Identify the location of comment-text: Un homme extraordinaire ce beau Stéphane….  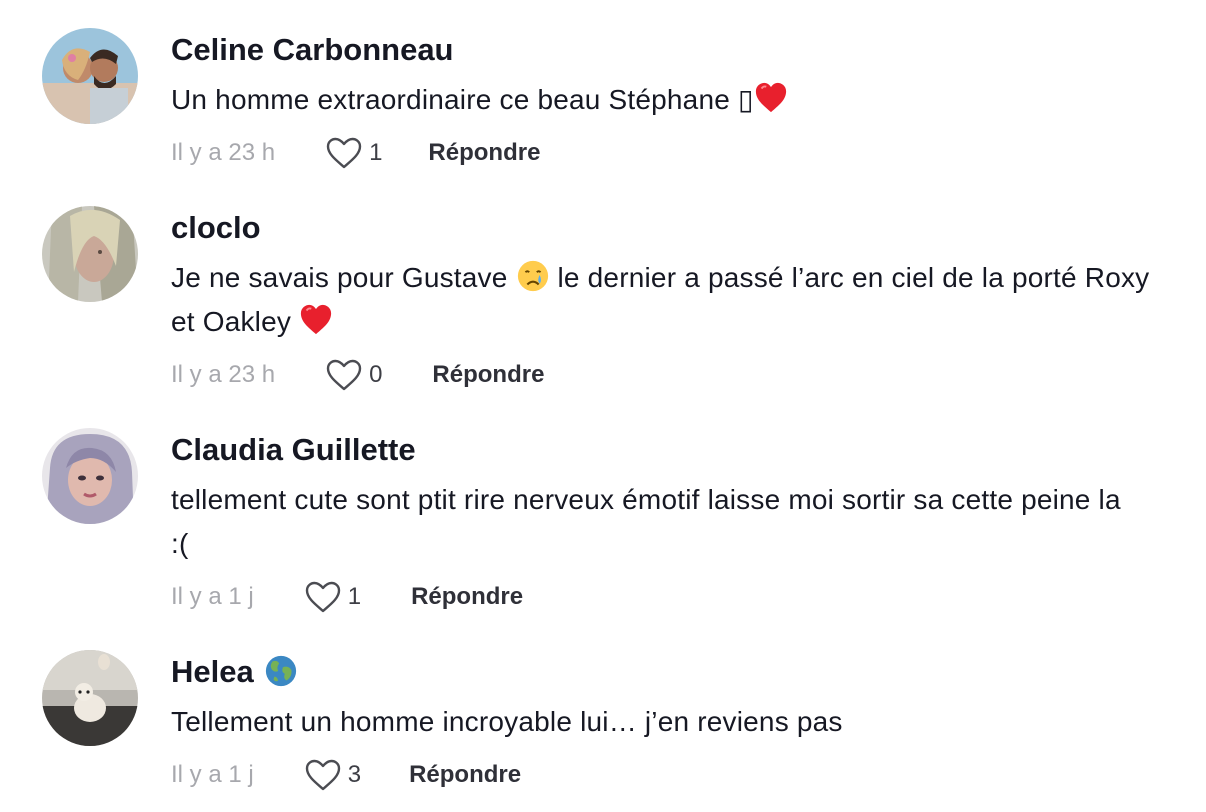
(676, 100).